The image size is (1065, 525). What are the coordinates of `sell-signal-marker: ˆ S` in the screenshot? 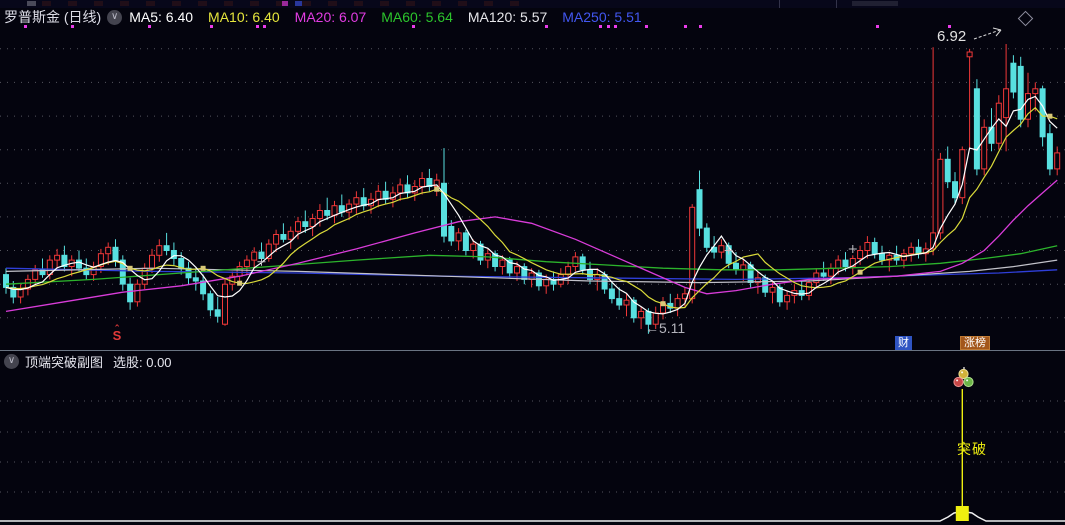 It's located at (117, 333).